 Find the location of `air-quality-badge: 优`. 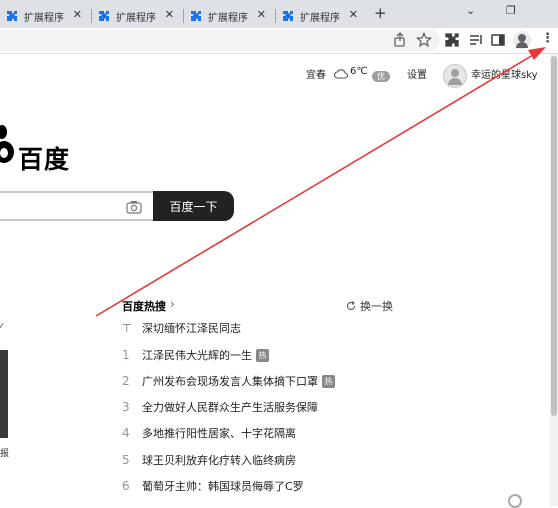

air-quality-badge: 优 is located at coordinates (381, 76).